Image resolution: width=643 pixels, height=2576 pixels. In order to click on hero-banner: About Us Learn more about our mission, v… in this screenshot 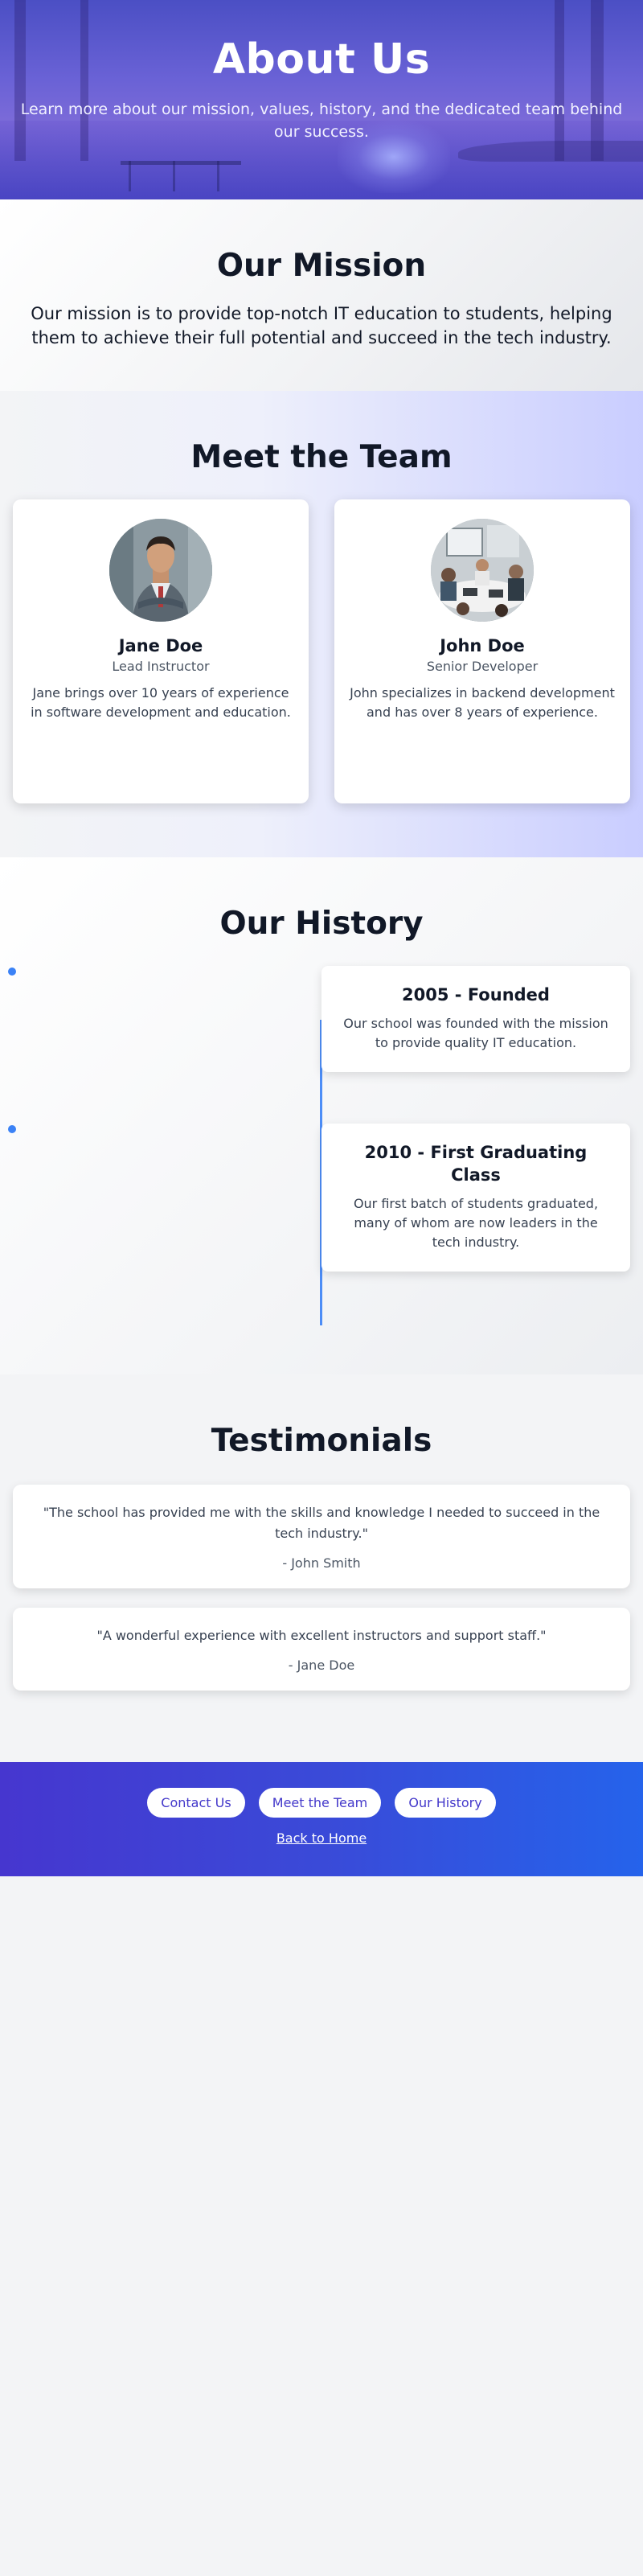, I will do `click(321, 99)`.